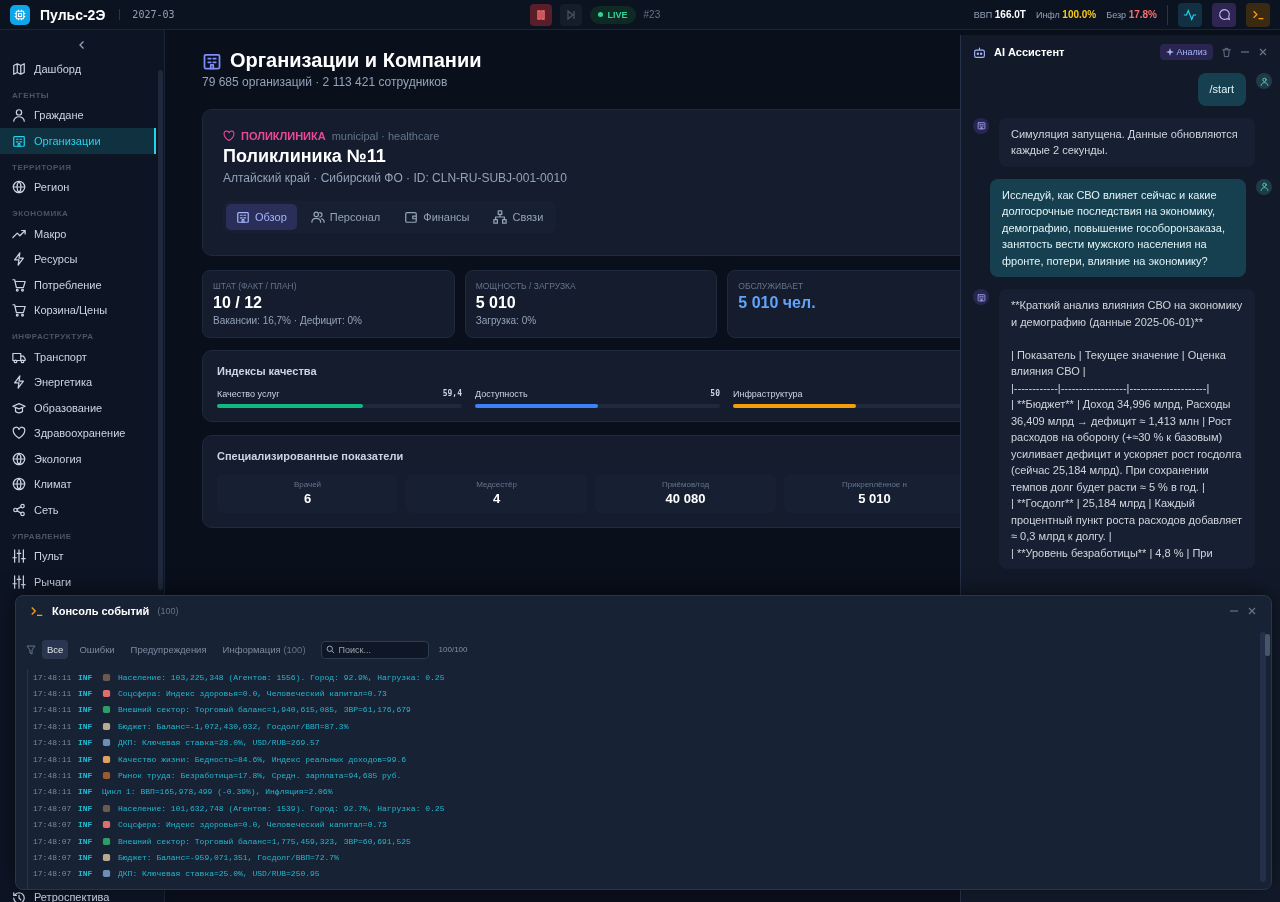 This screenshot has width=1280, height=902. I want to click on tab: Обзор, so click(261, 217).